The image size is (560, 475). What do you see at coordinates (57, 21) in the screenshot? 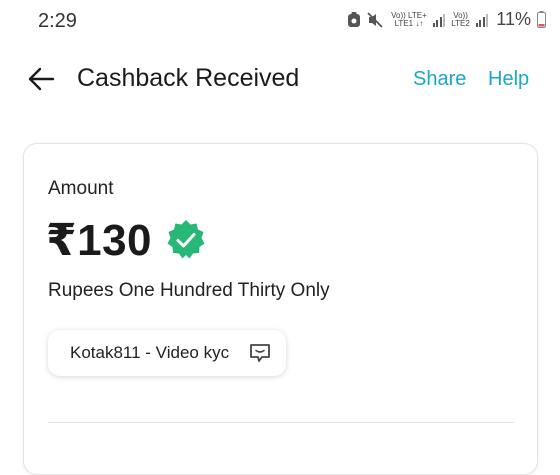
I see `status-time: 2:29` at bounding box center [57, 21].